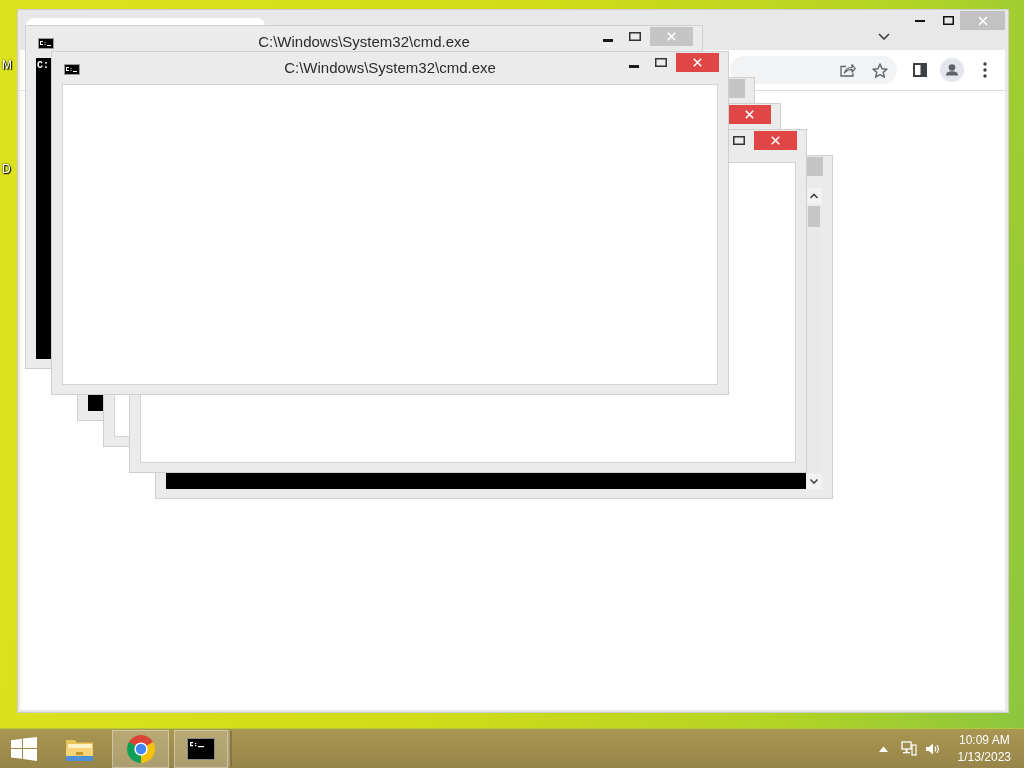 This screenshot has width=1024, height=768. What do you see at coordinates (24, 748) in the screenshot?
I see `start-icon` at bounding box center [24, 748].